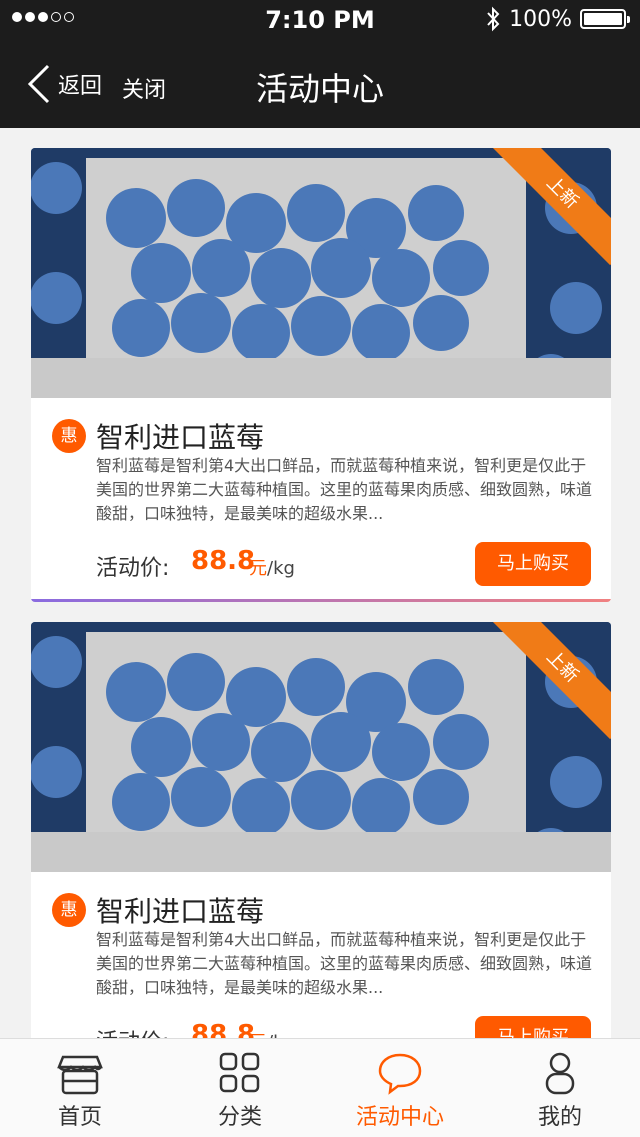 The width and height of the screenshot is (640, 1137). What do you see at coordinates (400, 1074) in the screenshot?
I see `chat-bubble-icon` at bounding box center [400, 1074].